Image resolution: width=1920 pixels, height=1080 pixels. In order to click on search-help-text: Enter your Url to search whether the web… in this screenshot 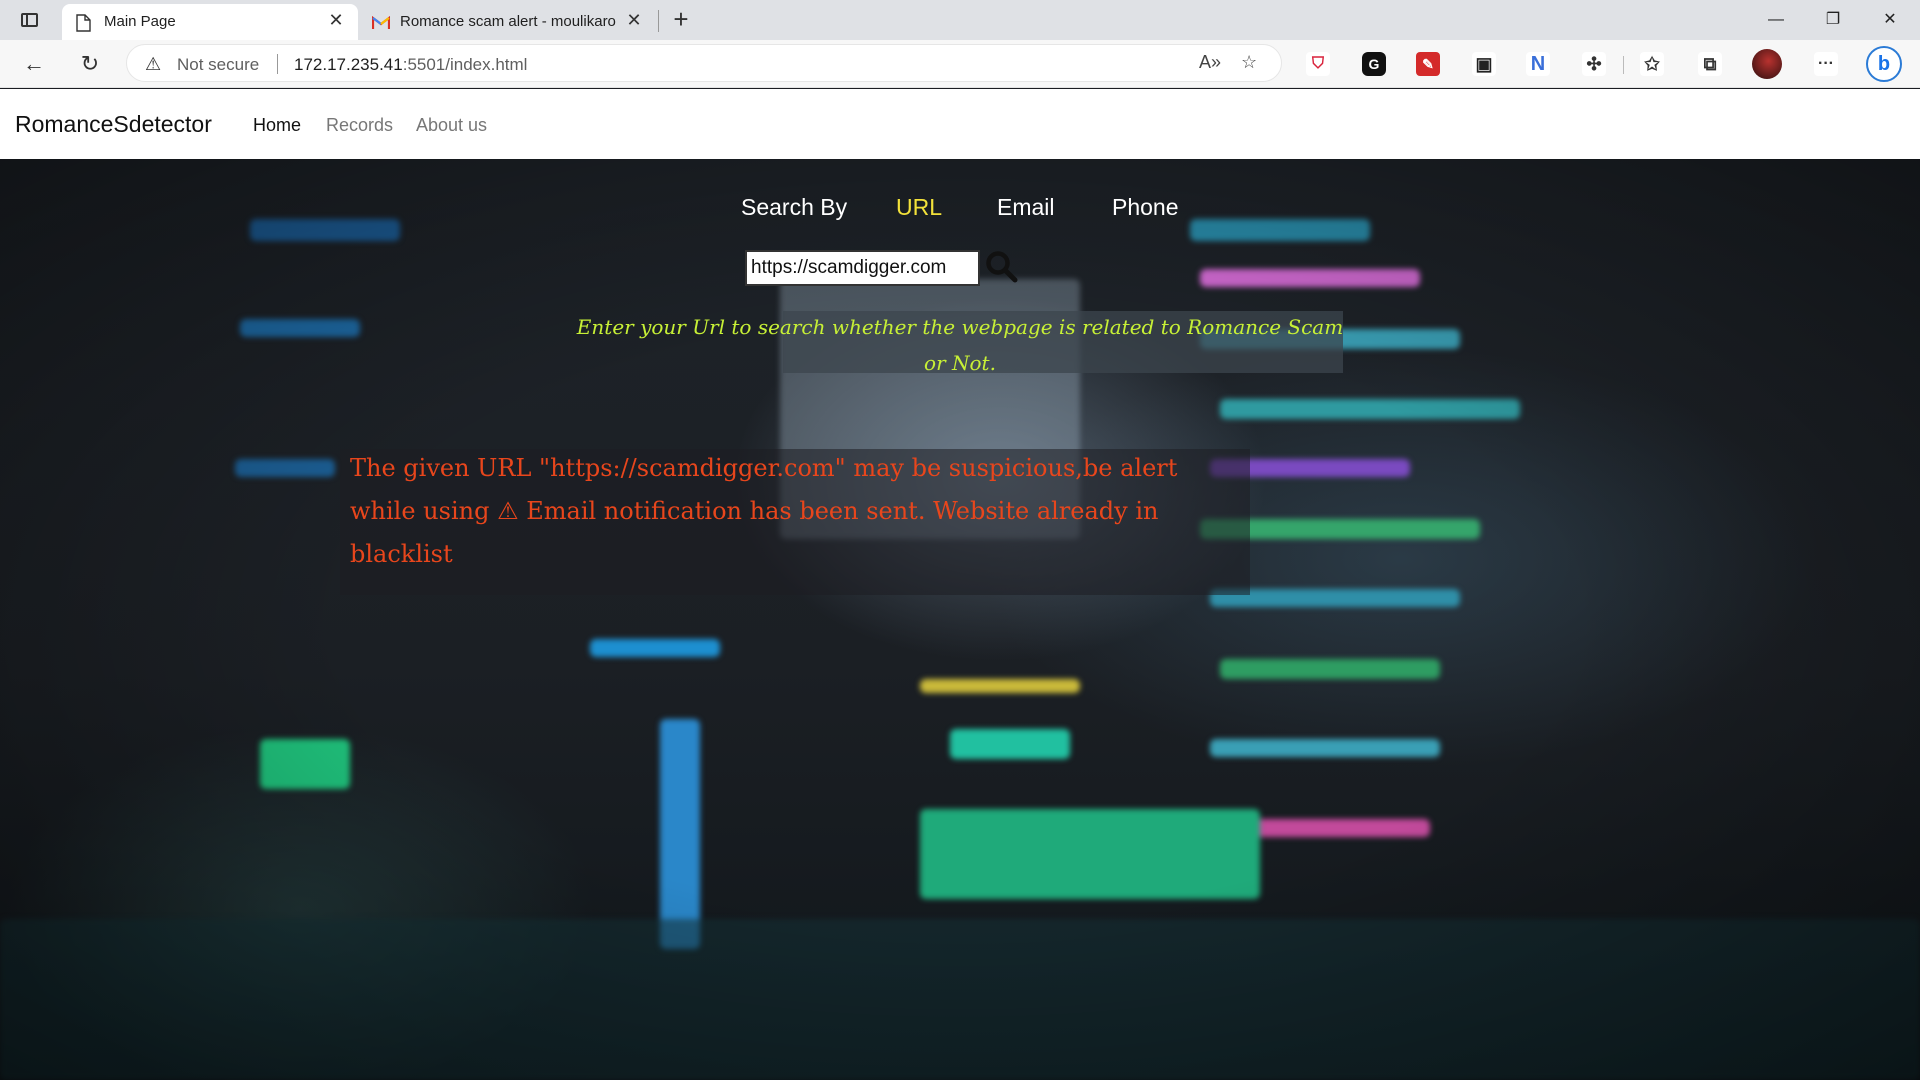, I will do `click(960, 345)`.